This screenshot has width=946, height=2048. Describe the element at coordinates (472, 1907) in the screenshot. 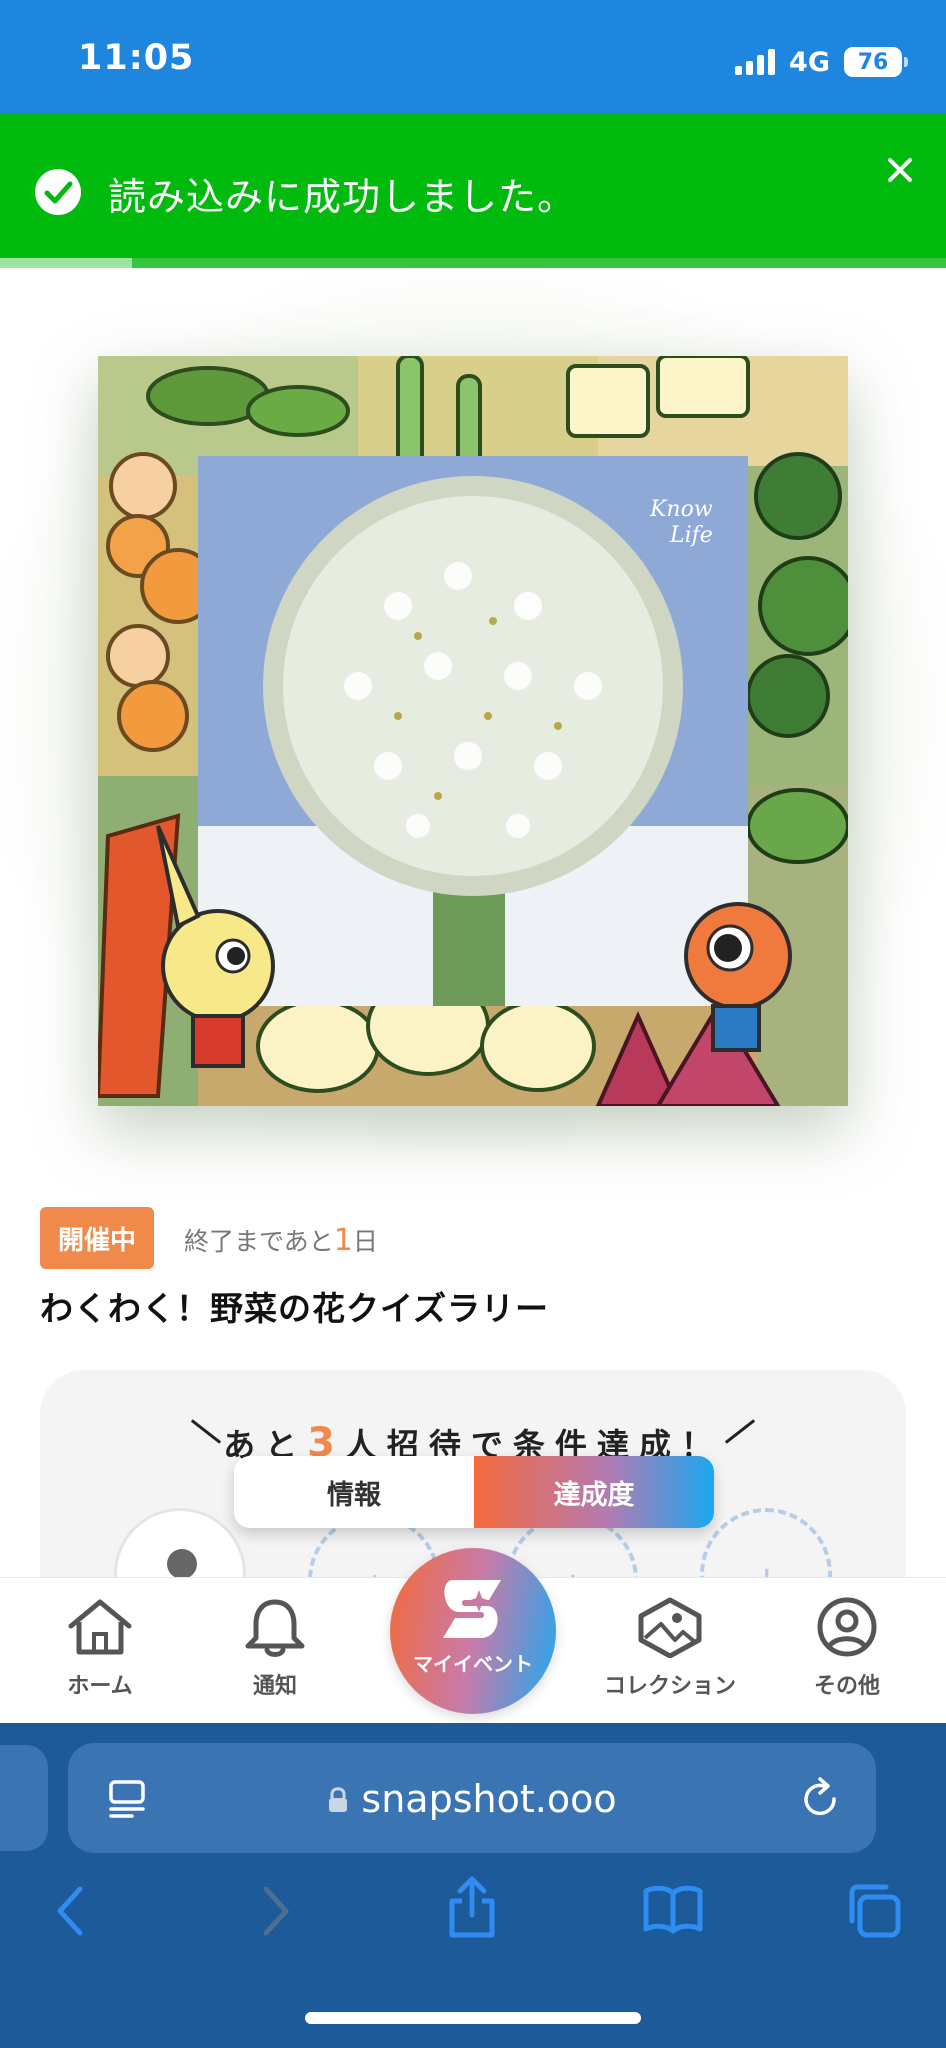

I see `share-icon` at that location.